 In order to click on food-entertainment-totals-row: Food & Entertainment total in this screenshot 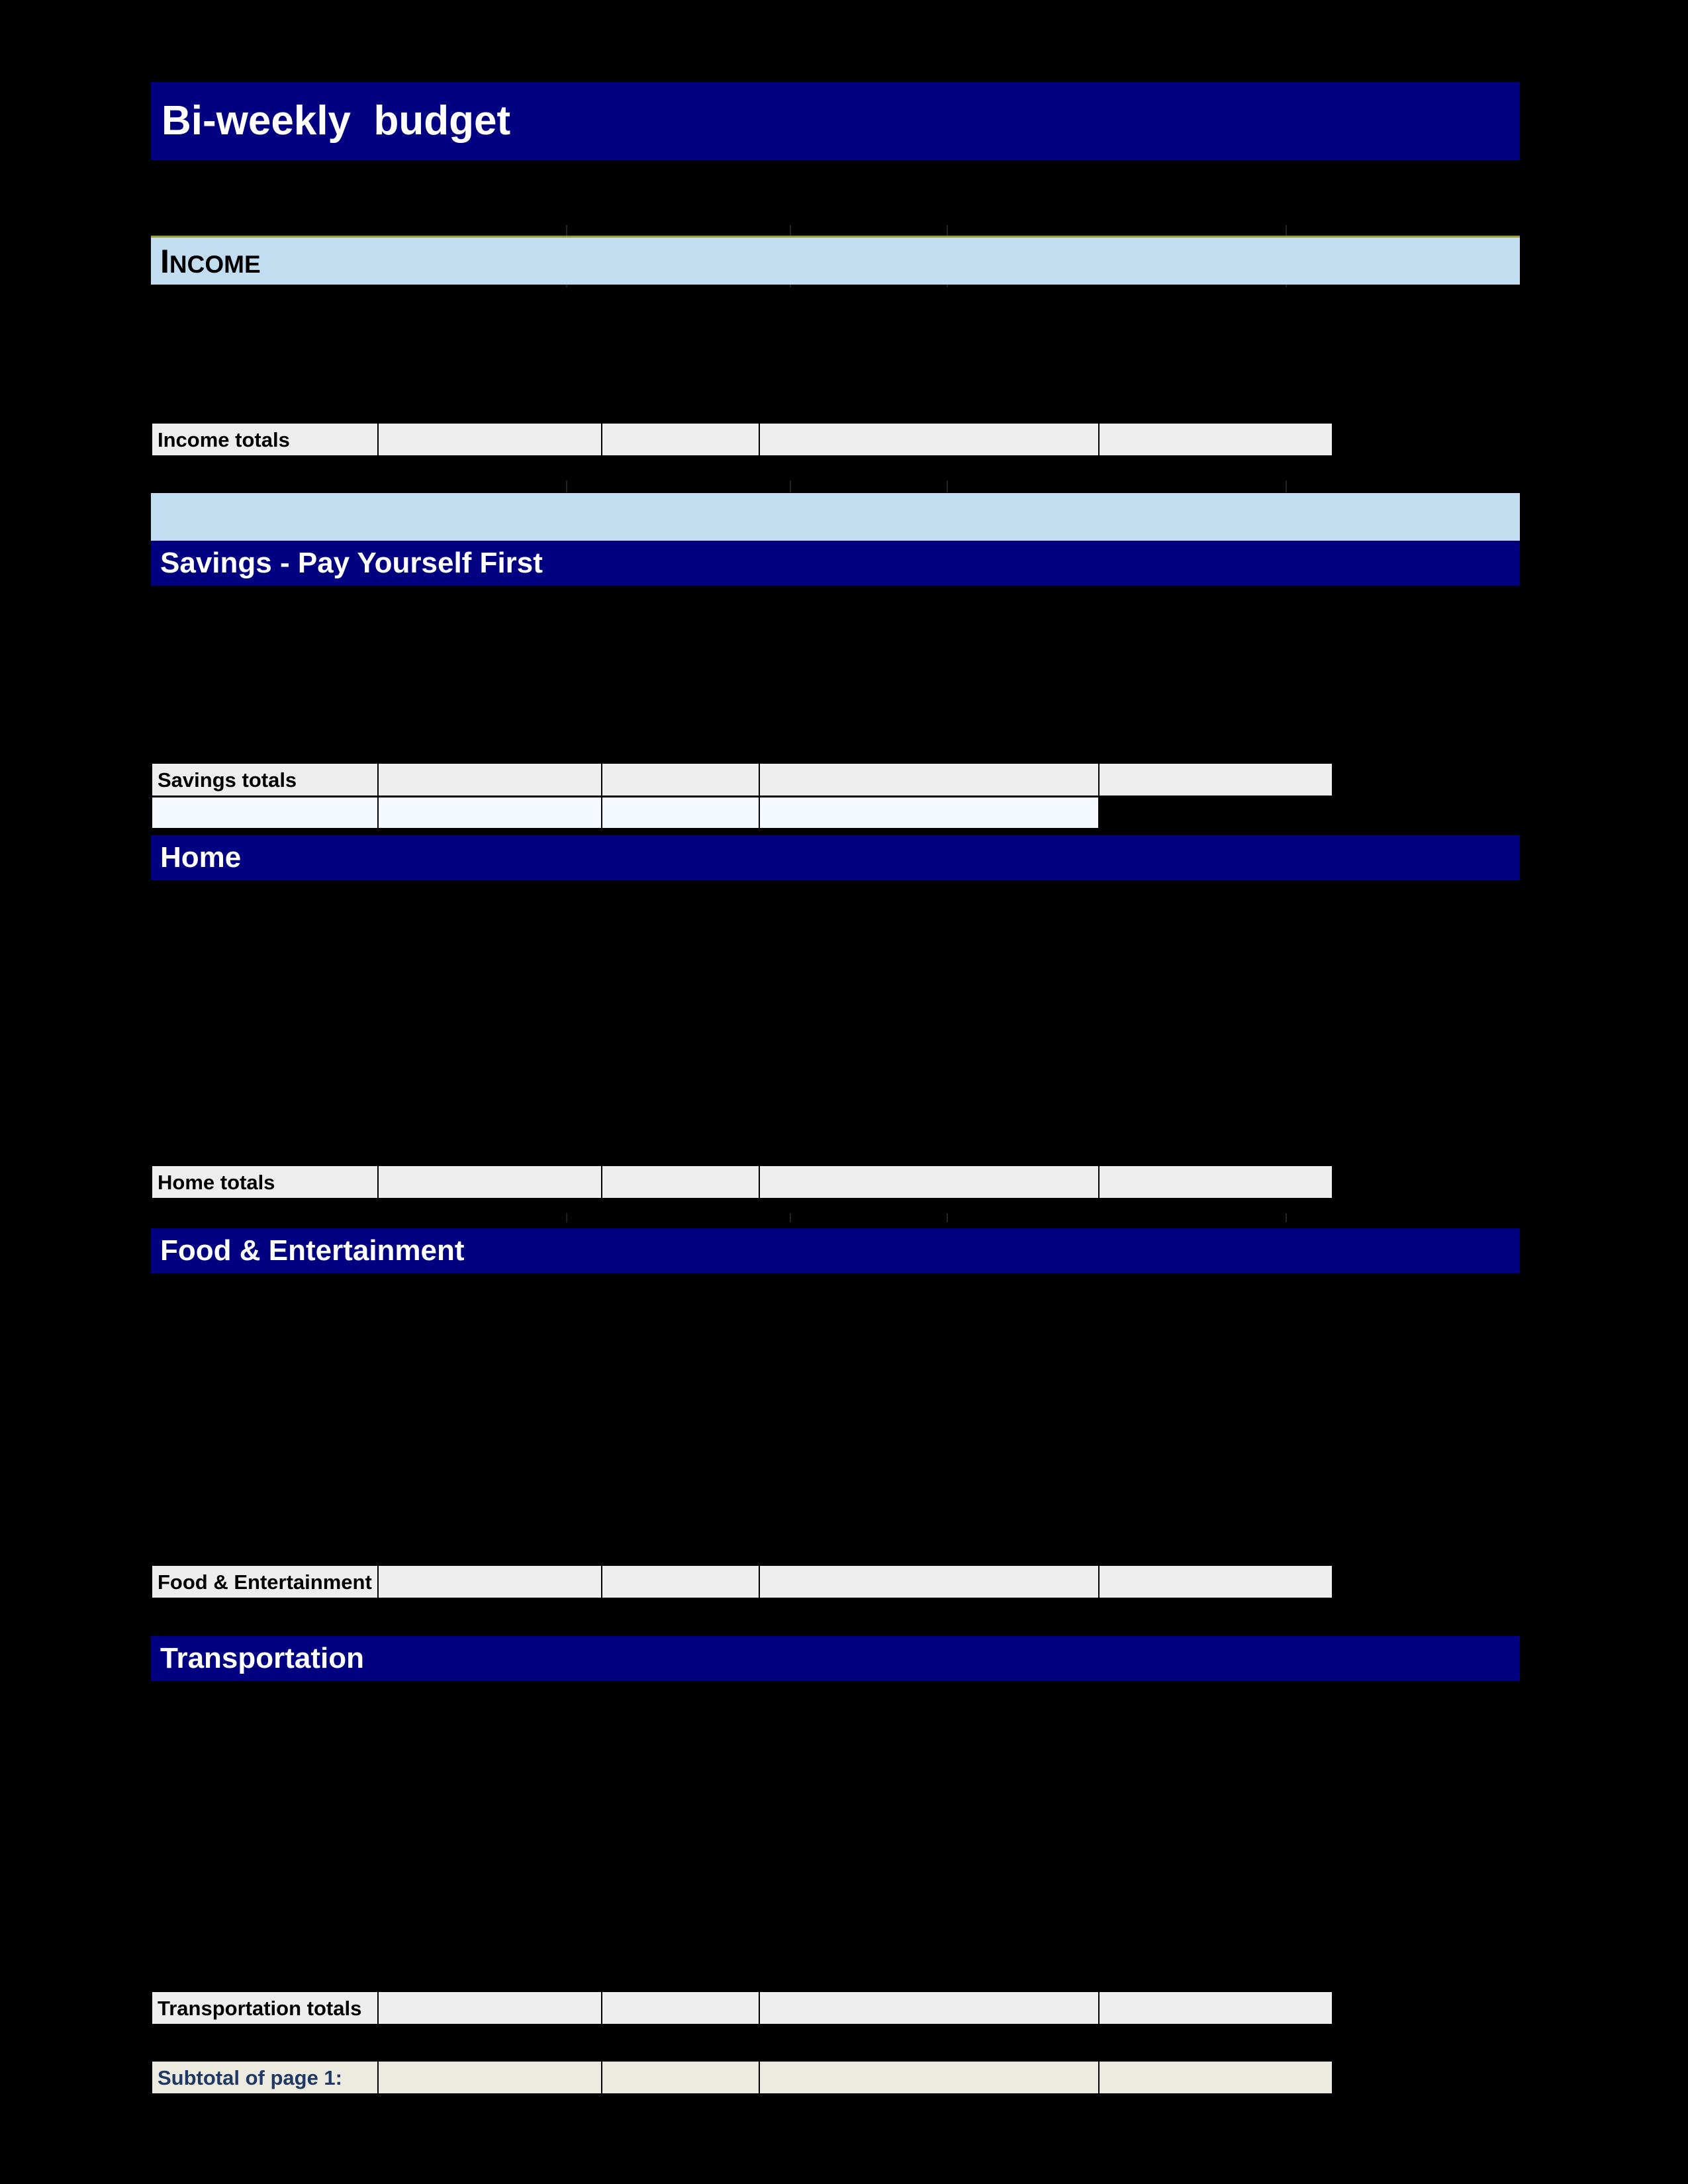, I will do `click(835, 1582)`.